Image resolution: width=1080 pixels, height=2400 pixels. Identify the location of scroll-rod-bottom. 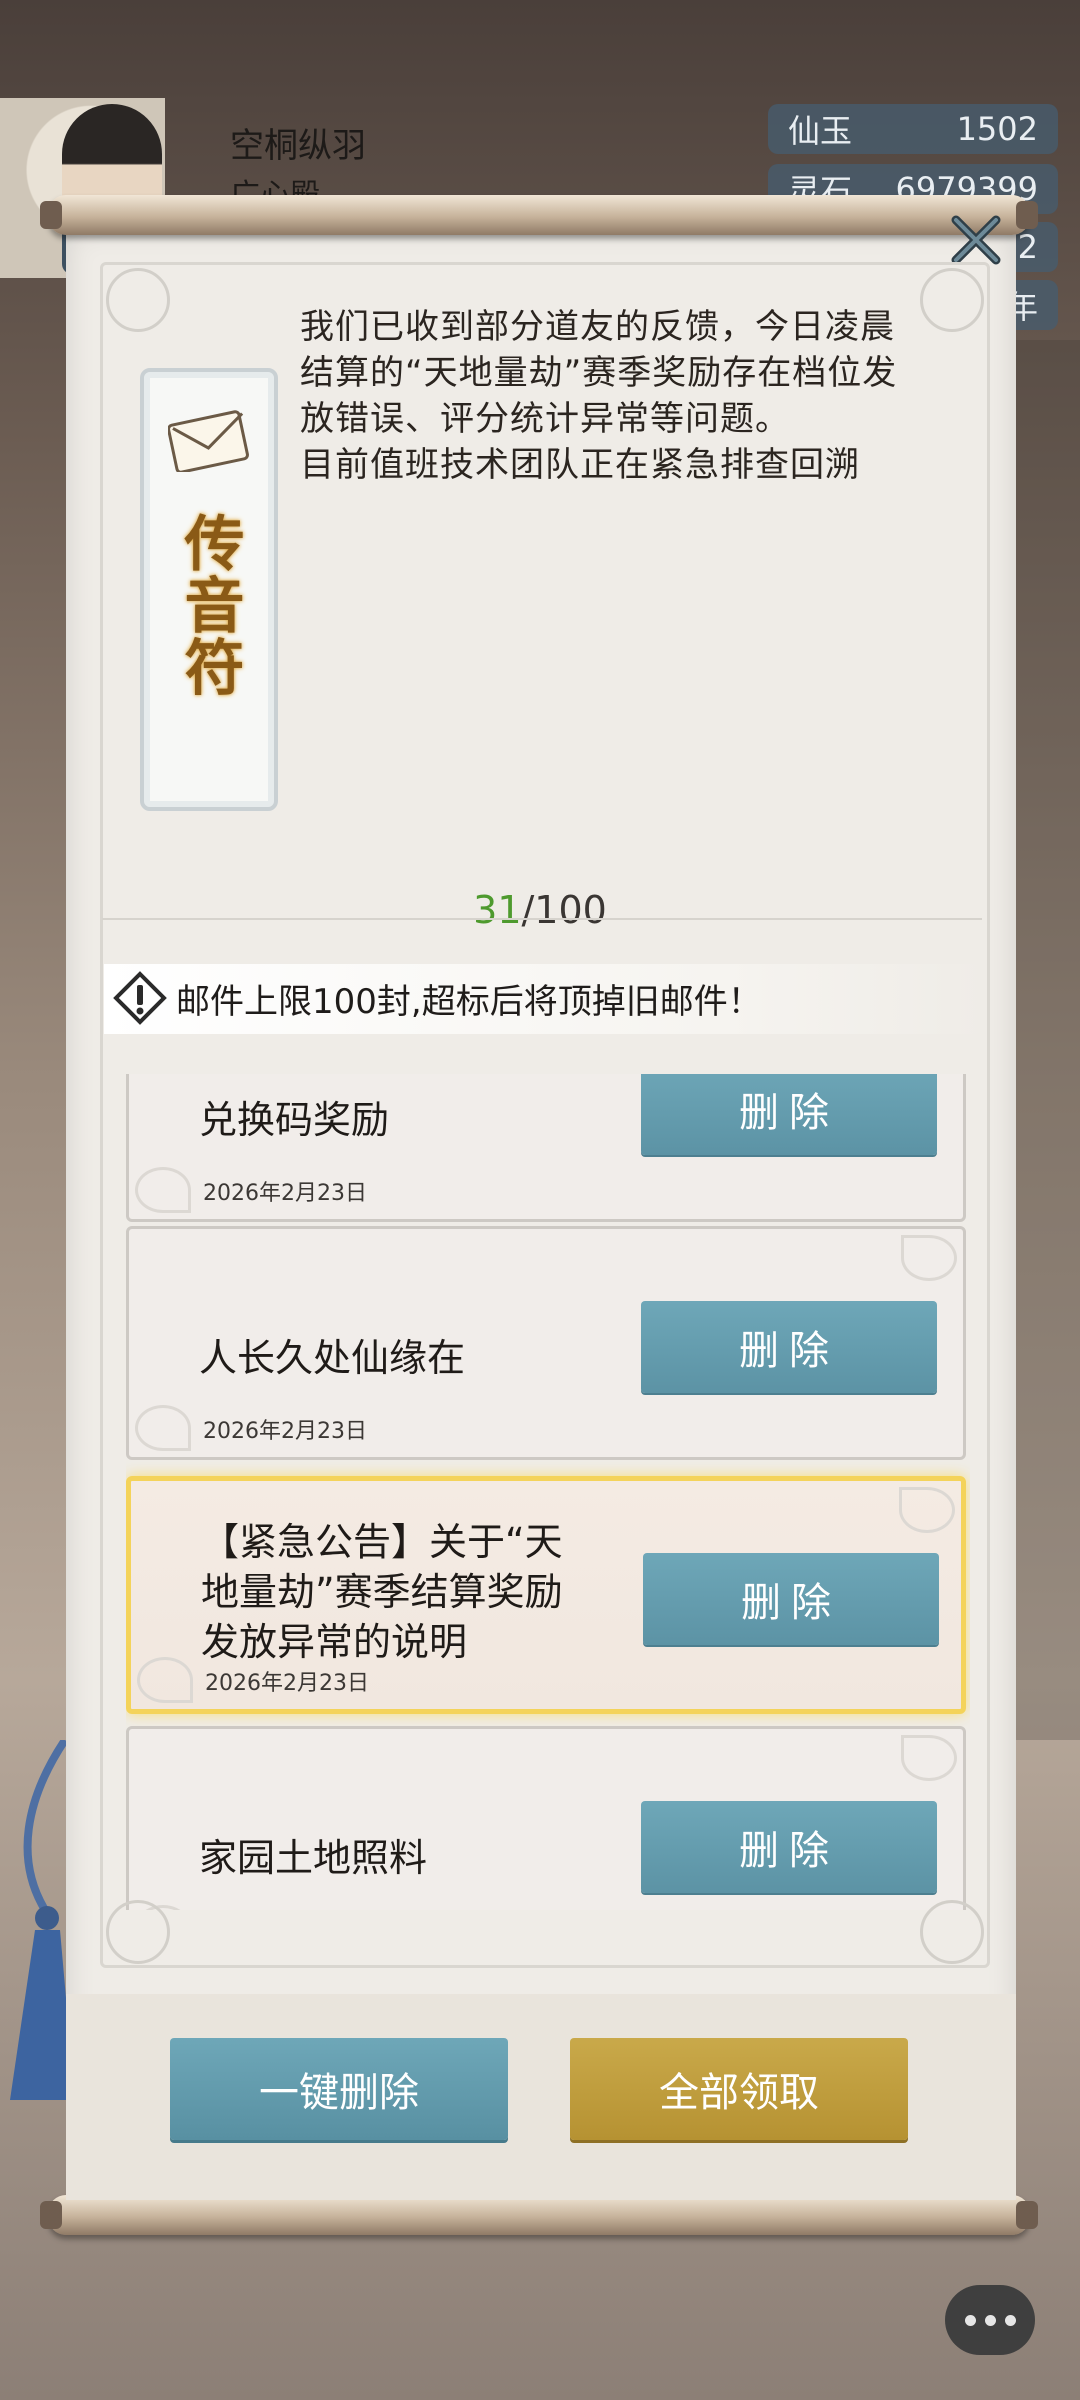
(539, 2215).